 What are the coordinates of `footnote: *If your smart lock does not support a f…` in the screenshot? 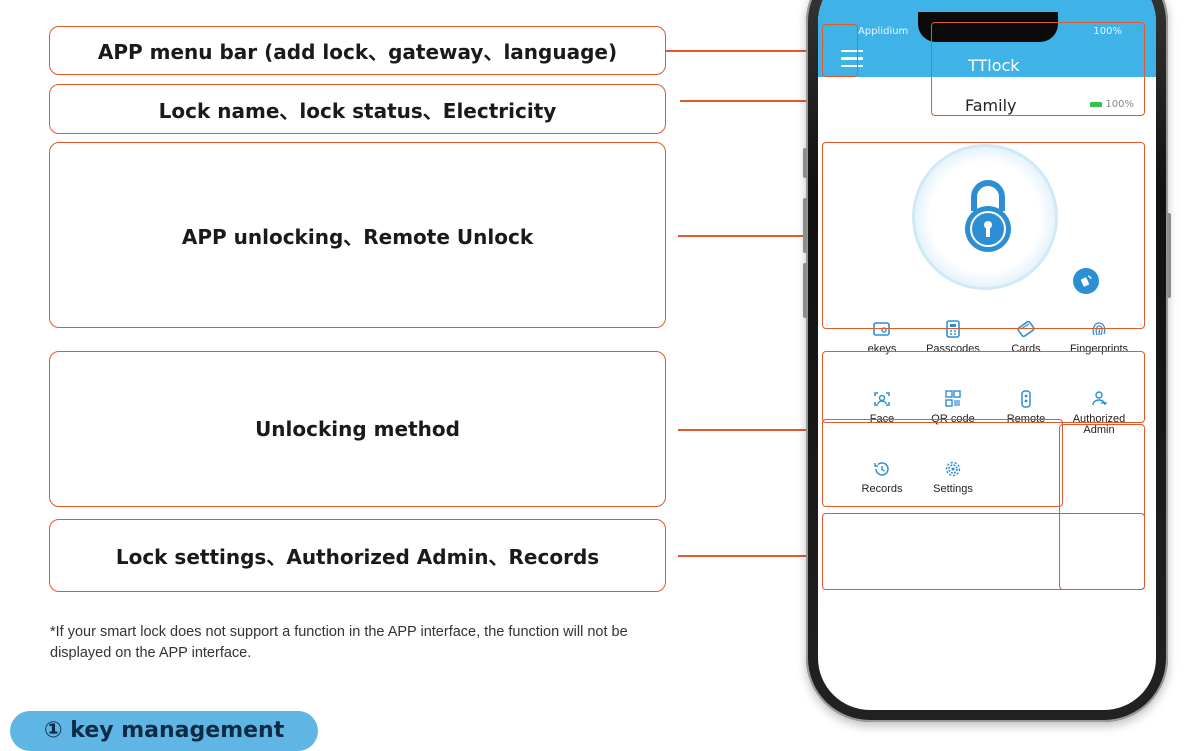 It's located at (339, 642).